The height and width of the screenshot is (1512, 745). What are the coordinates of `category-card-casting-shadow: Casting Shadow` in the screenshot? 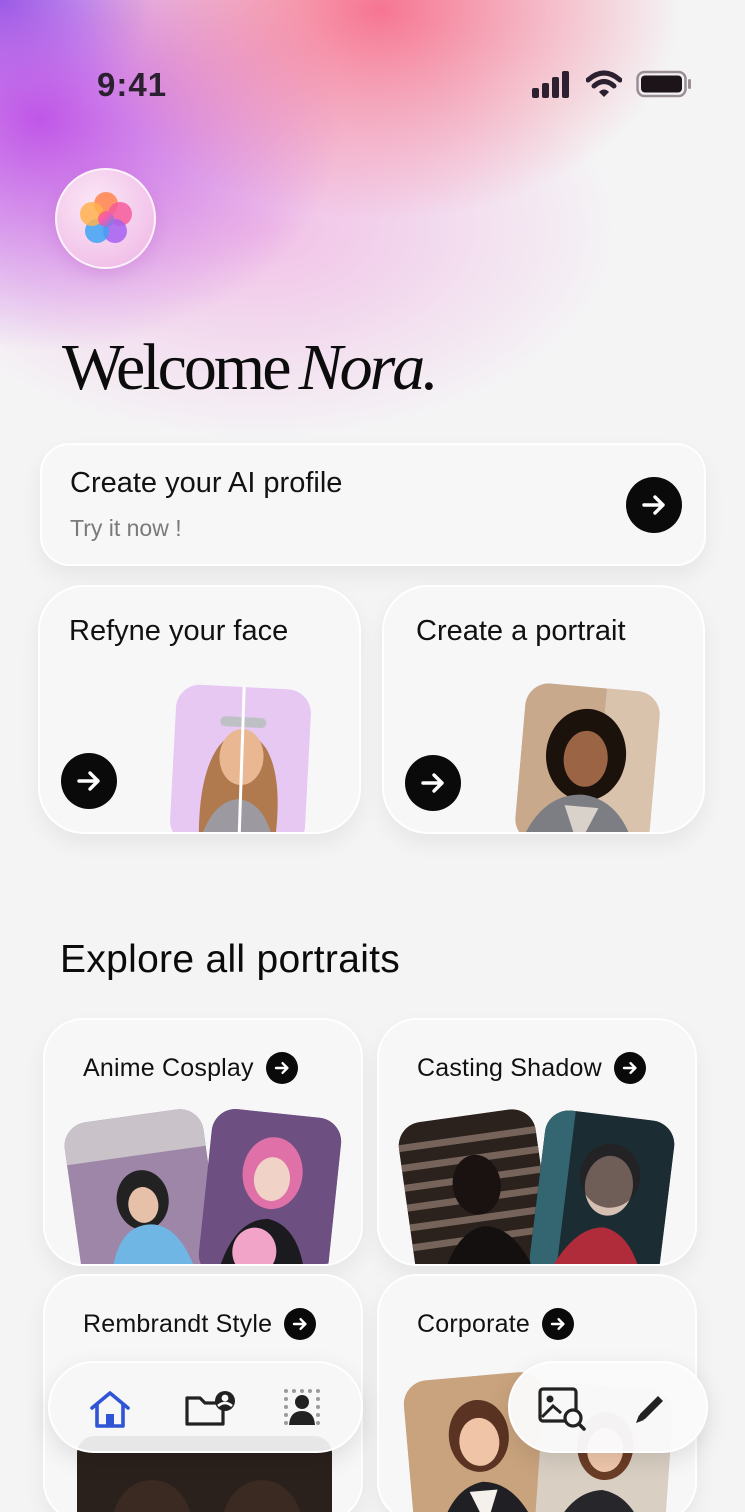 It's located at (537, 1142).